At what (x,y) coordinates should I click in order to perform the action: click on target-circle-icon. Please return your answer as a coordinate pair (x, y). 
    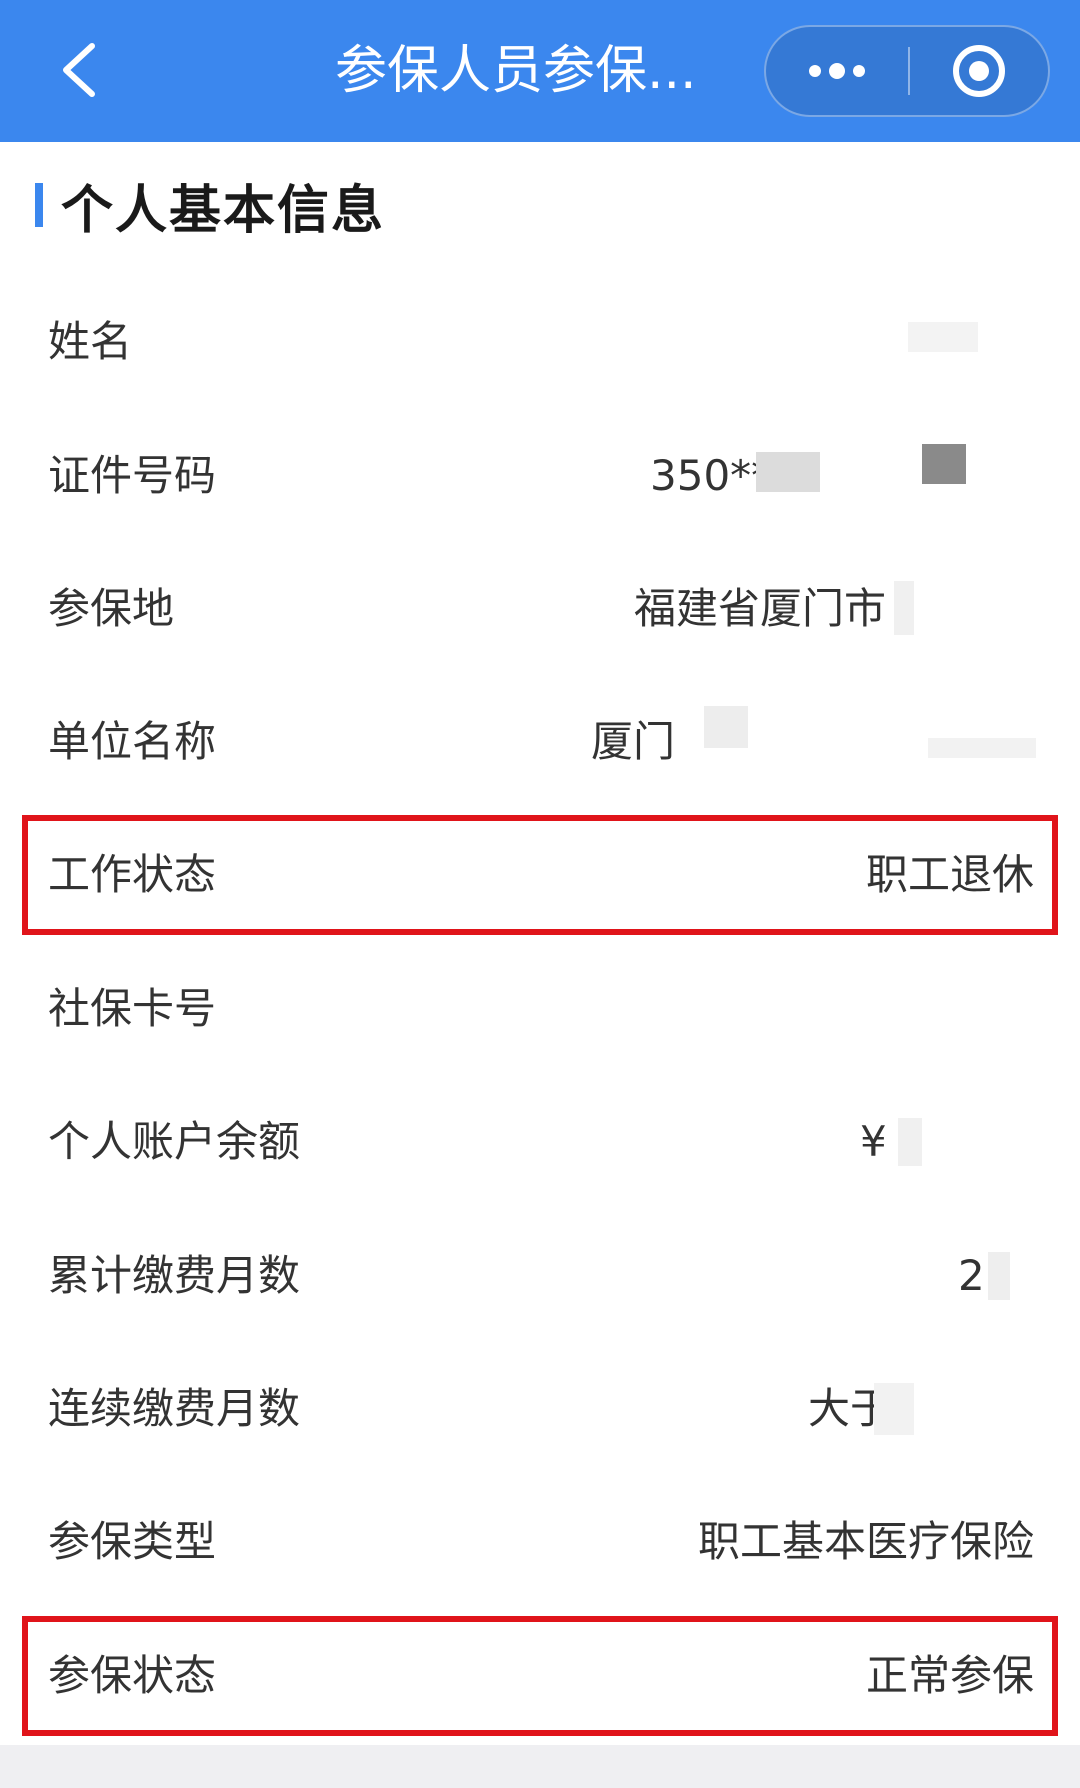
    Looking at the image, I should click on (979, 71).